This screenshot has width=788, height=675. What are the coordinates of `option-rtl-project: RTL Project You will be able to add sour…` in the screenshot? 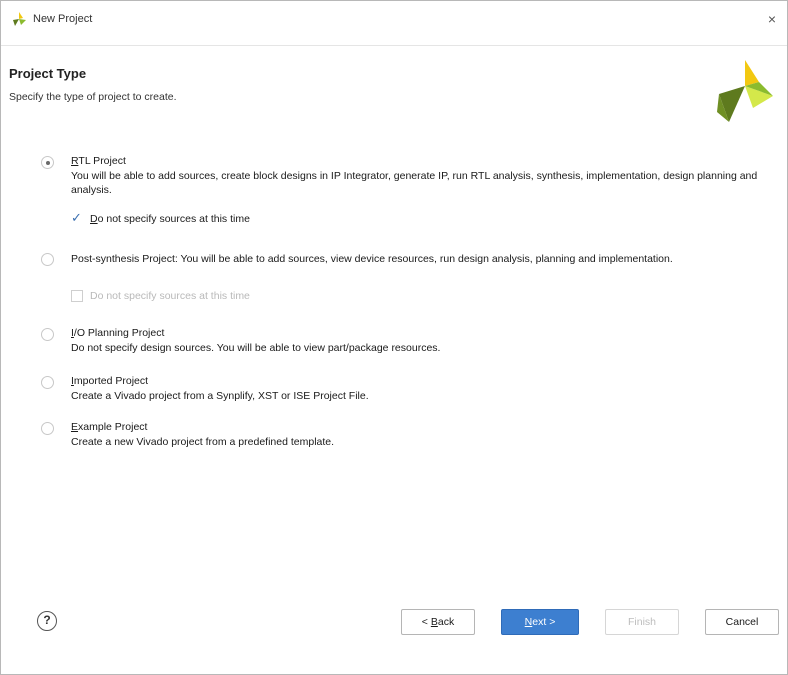 It's located at (401, 193).